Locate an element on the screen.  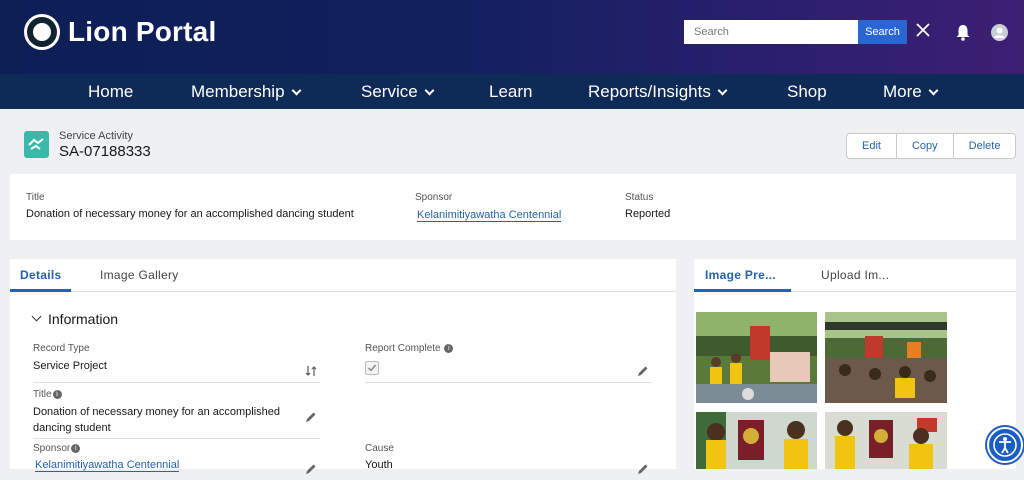
cause-label: Cause is located at coordinates (379, 448).